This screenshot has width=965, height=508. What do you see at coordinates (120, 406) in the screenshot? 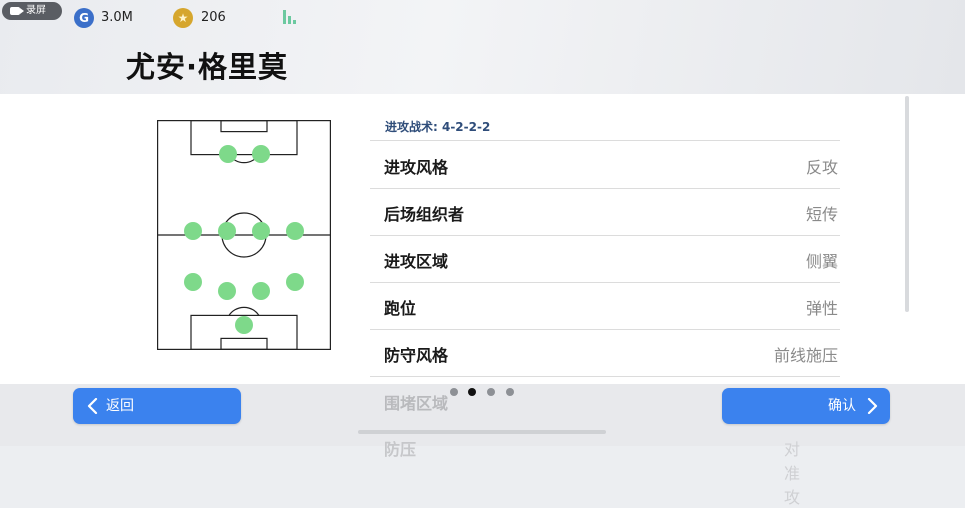
I see `back-label: 返回` at bounding box center [120, 406].